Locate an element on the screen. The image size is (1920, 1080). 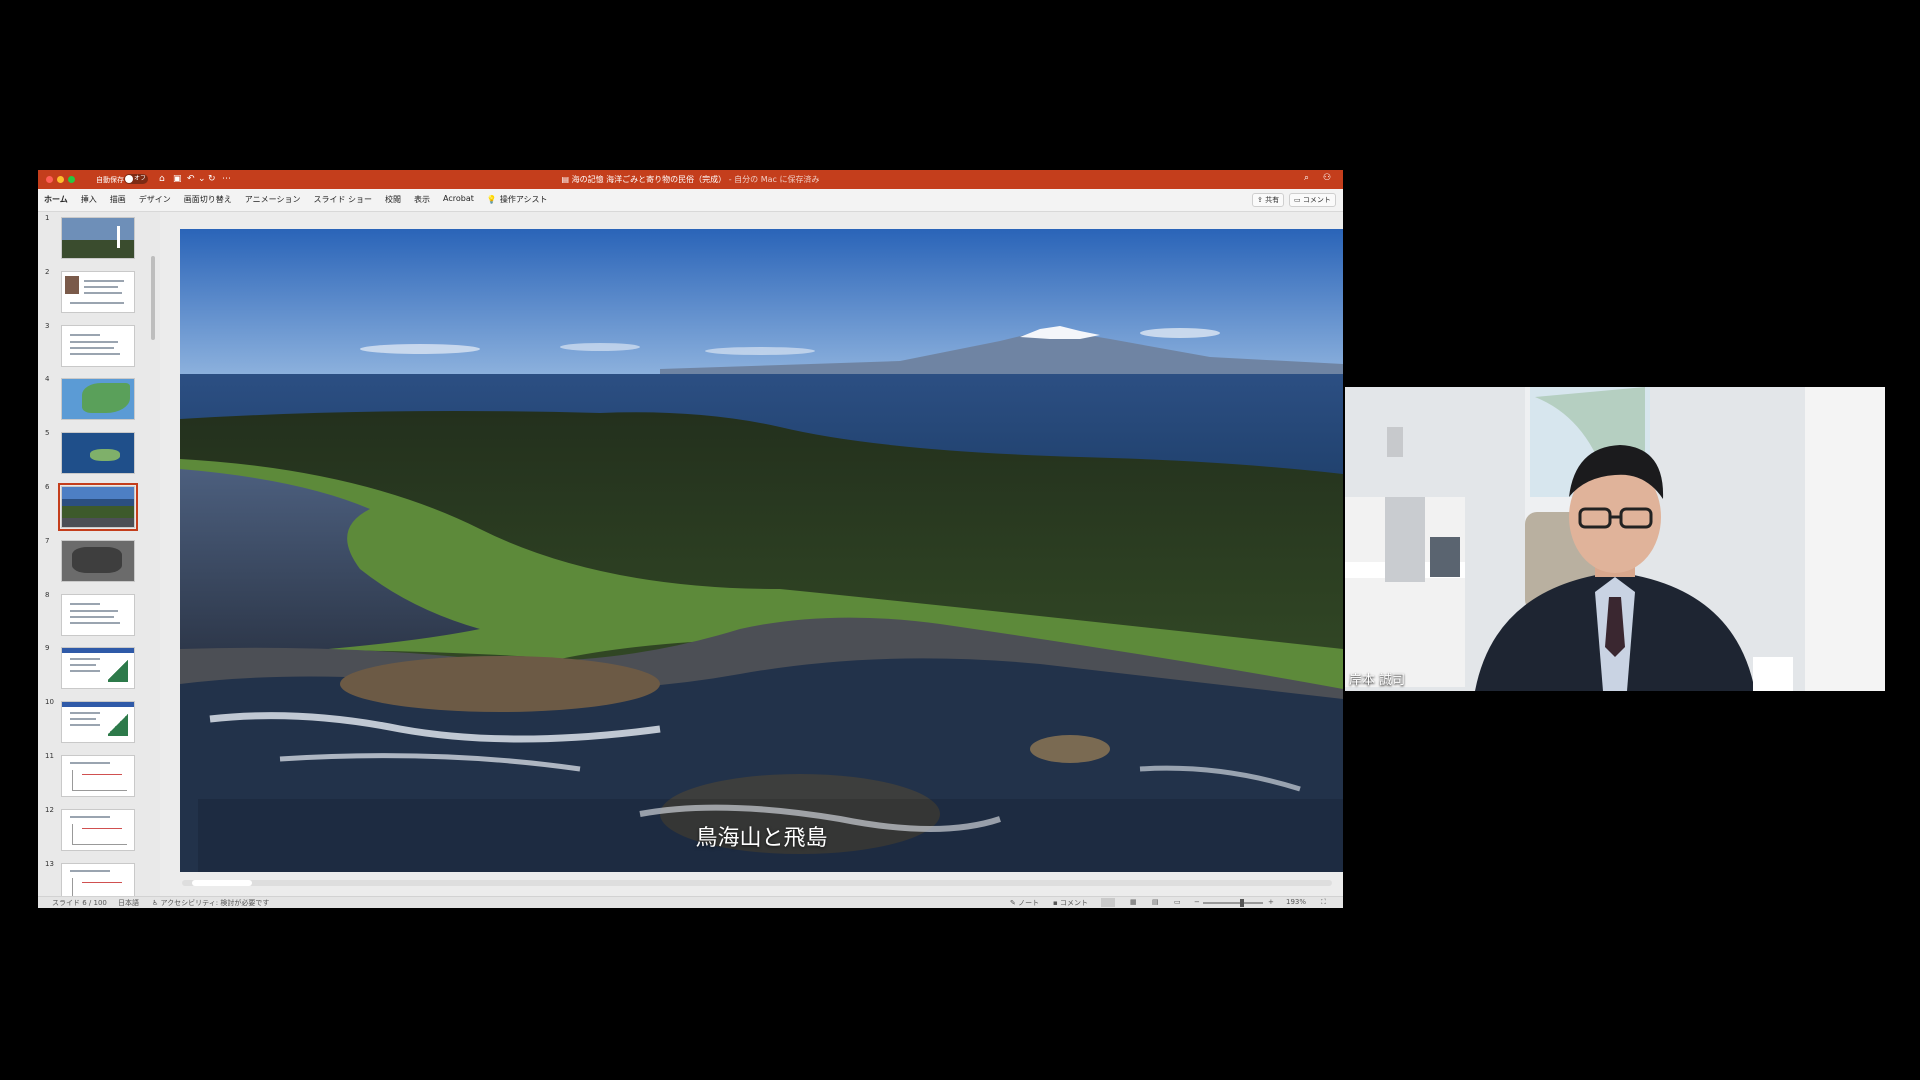
language: 日本語 is located at coordinates (128, 903).